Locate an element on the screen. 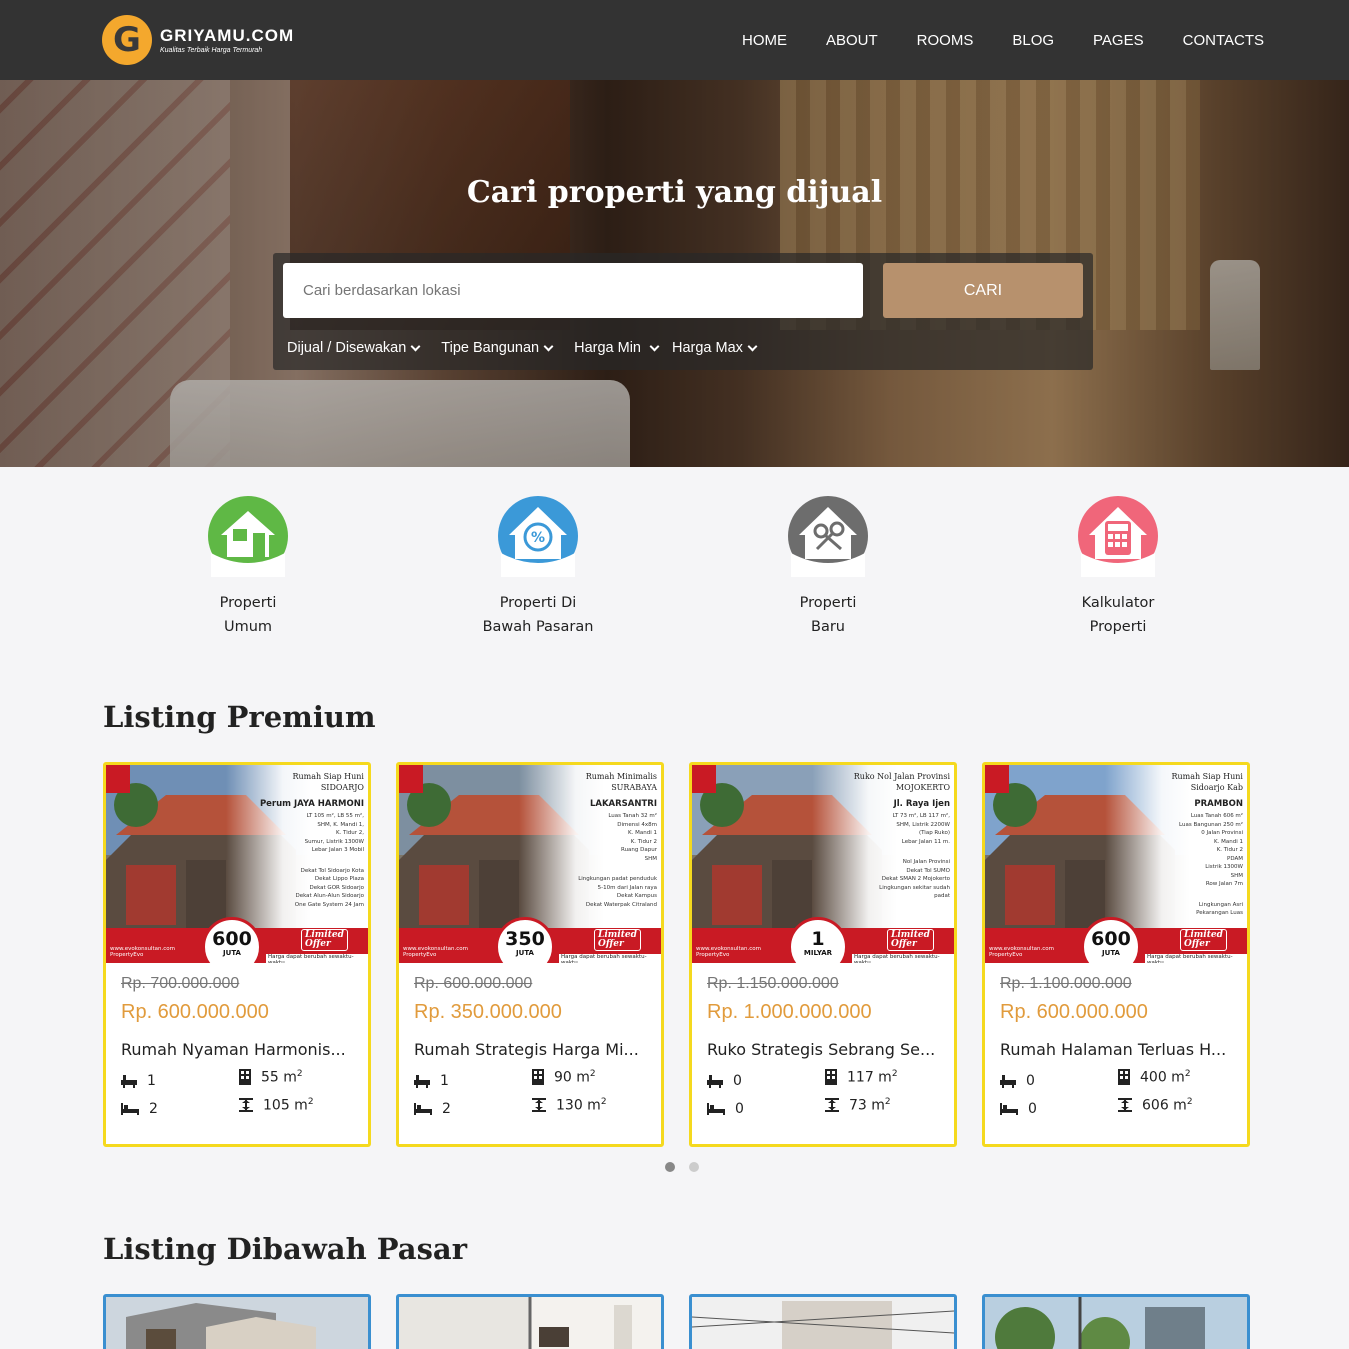 Image resolution: width=1349 pixels, height=1349 pixels. promo-detail-line: Row Jalan 7m is located at coordinates (1224, 884).